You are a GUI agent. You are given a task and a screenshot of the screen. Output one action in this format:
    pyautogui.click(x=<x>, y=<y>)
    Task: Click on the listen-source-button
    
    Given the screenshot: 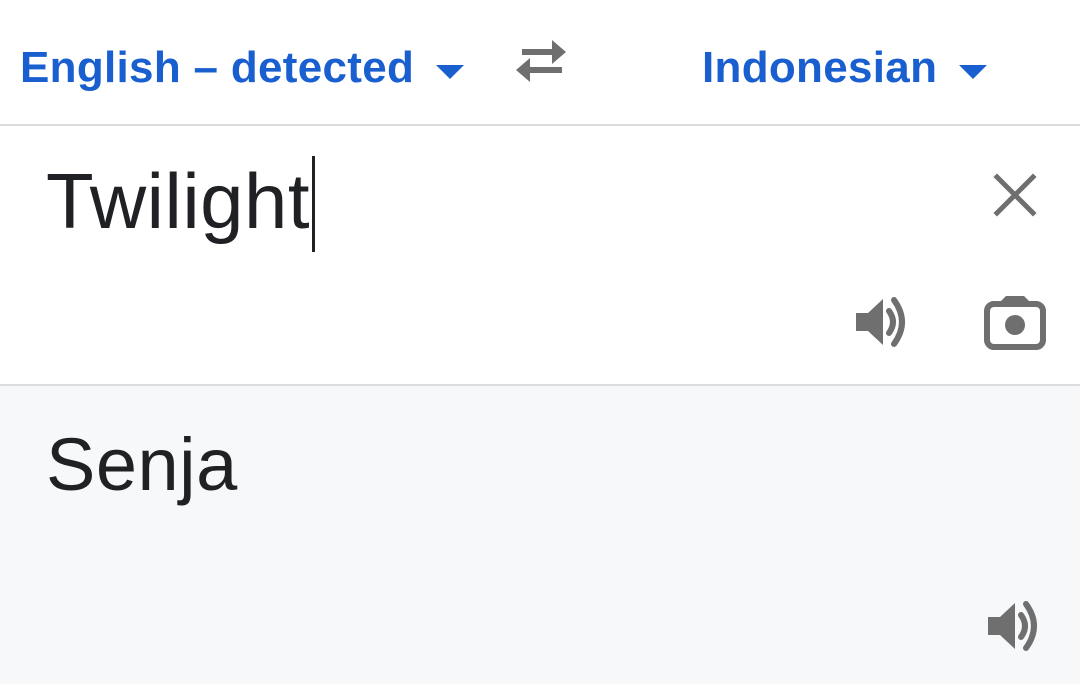 What is the action you would take?
    pyautogui.click(x=883, y=322)
    